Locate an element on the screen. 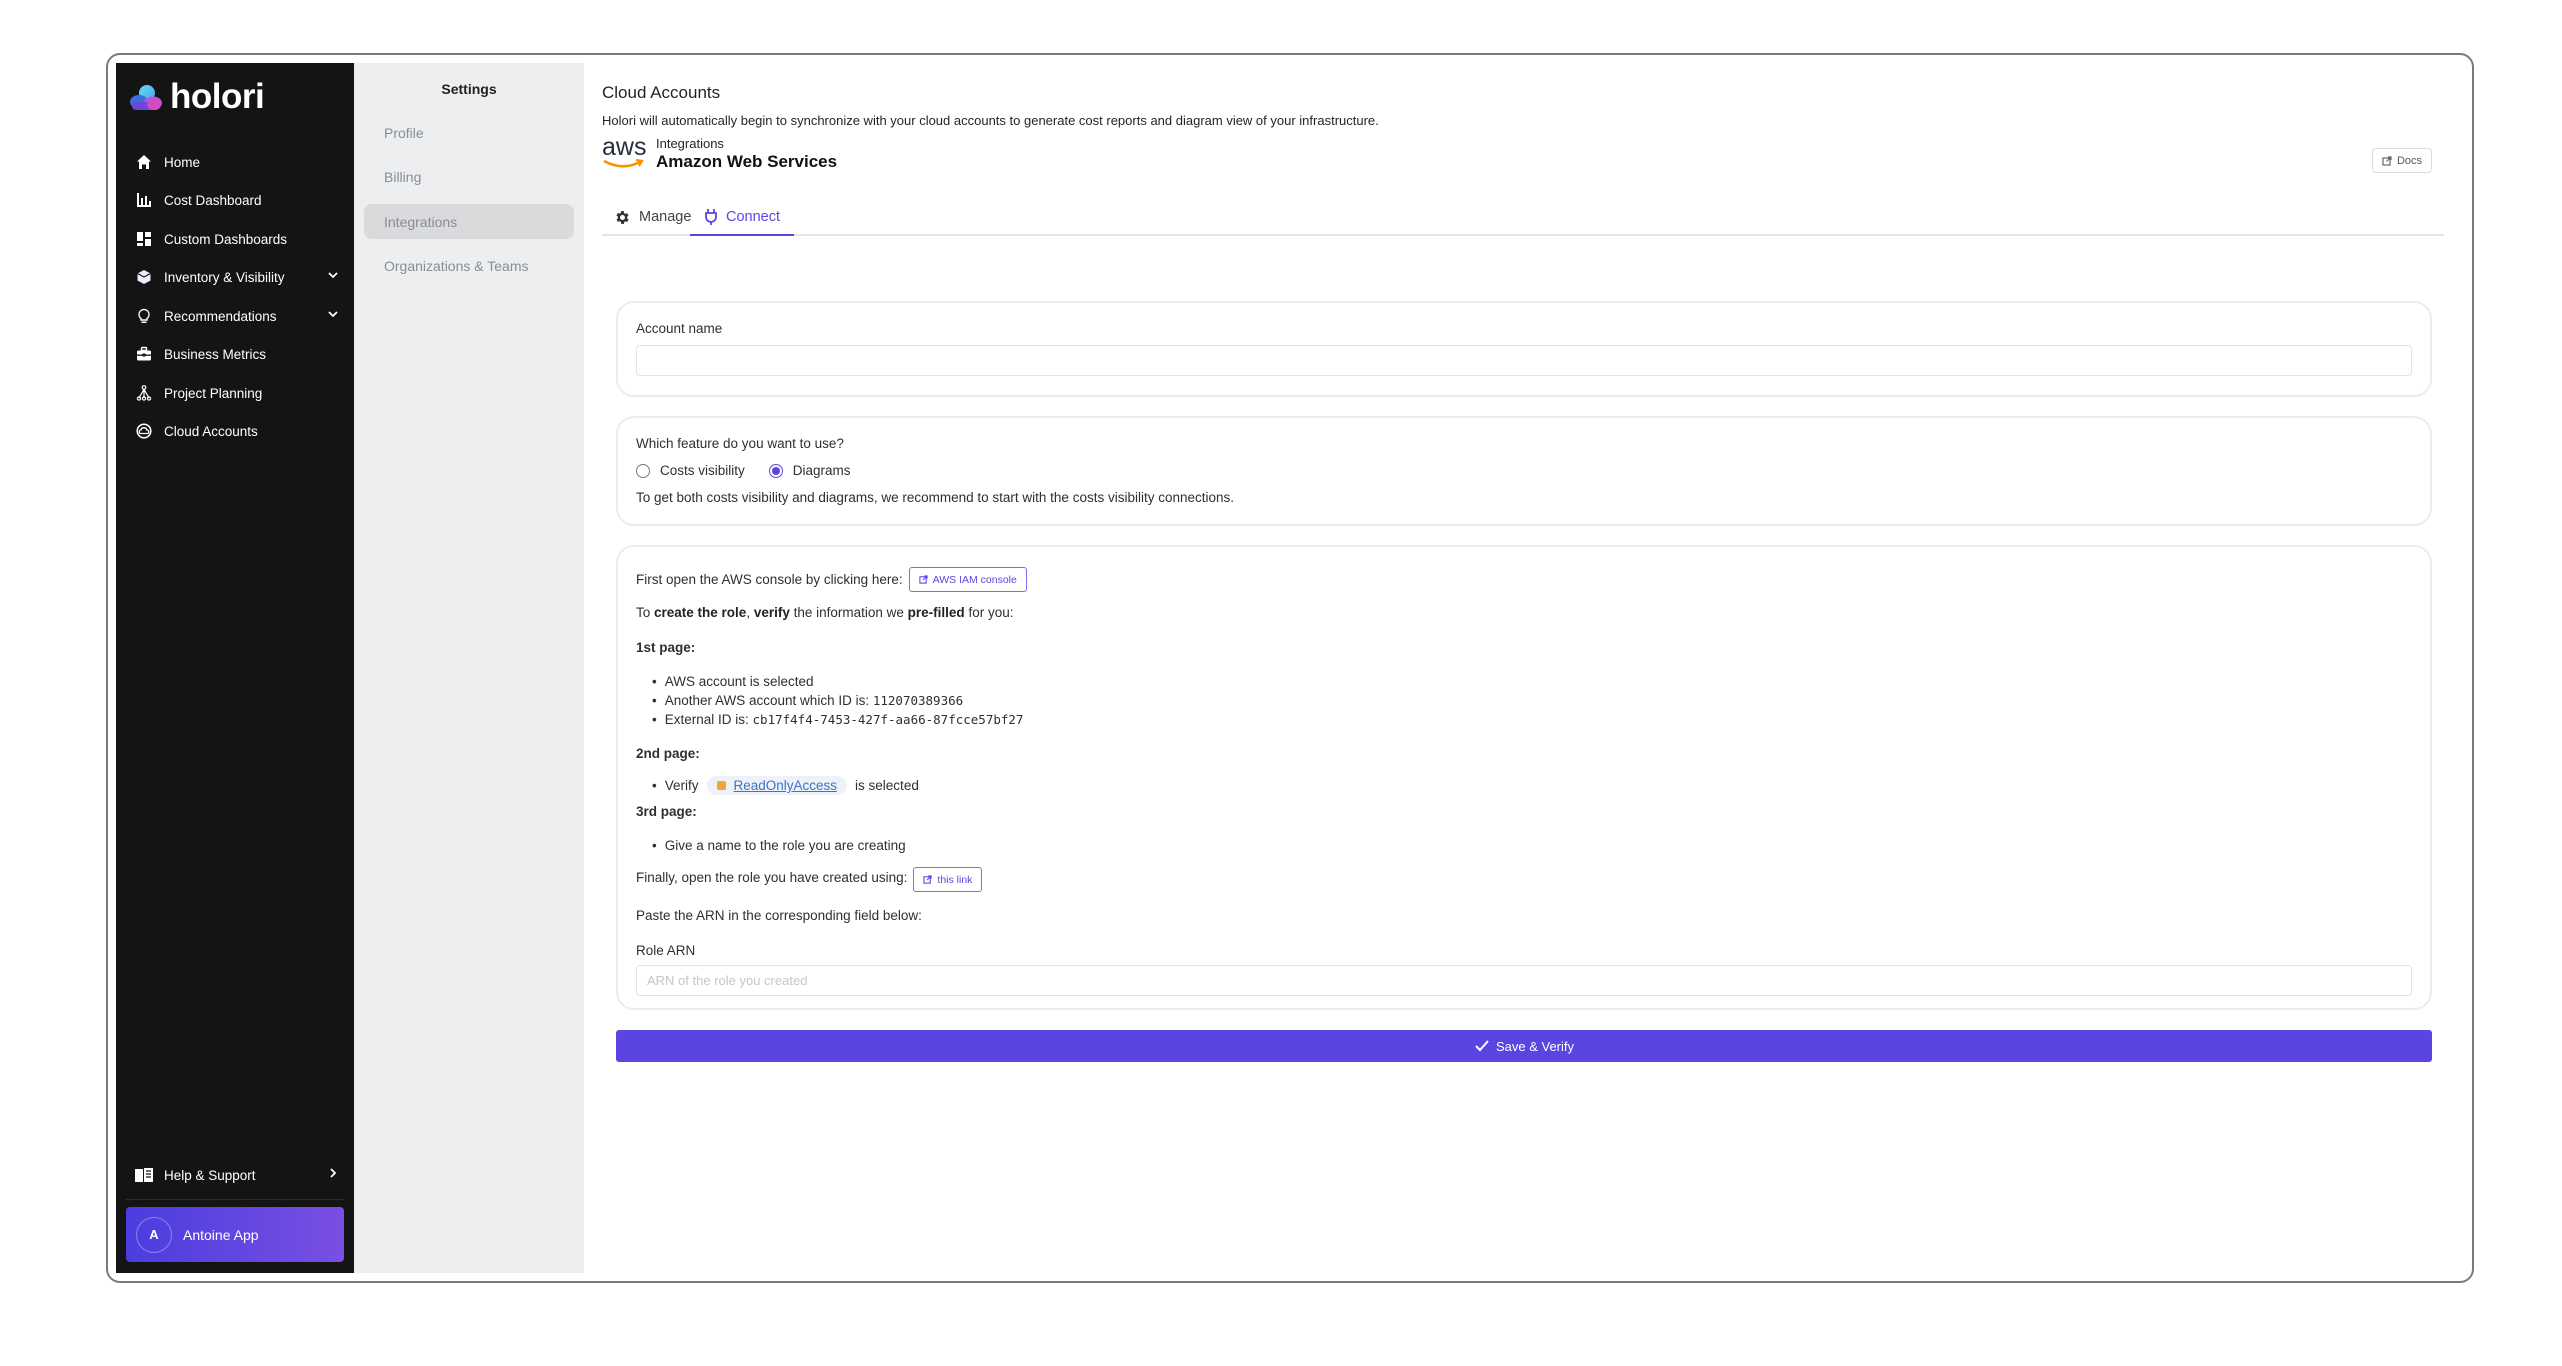 This screenshot has height=1366, width=2562. sidebar-item-label: Business Metrics is located at coordinates (215, 354).